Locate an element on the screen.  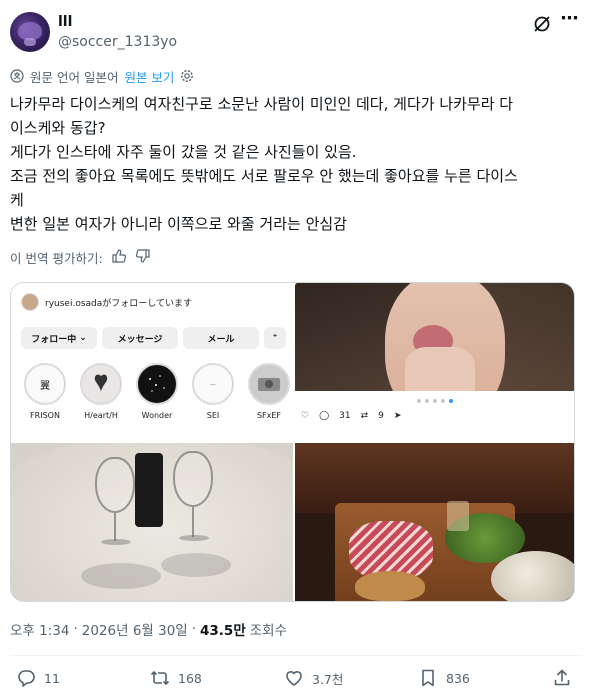
photo-bottle is located at coordinates (149, 490).